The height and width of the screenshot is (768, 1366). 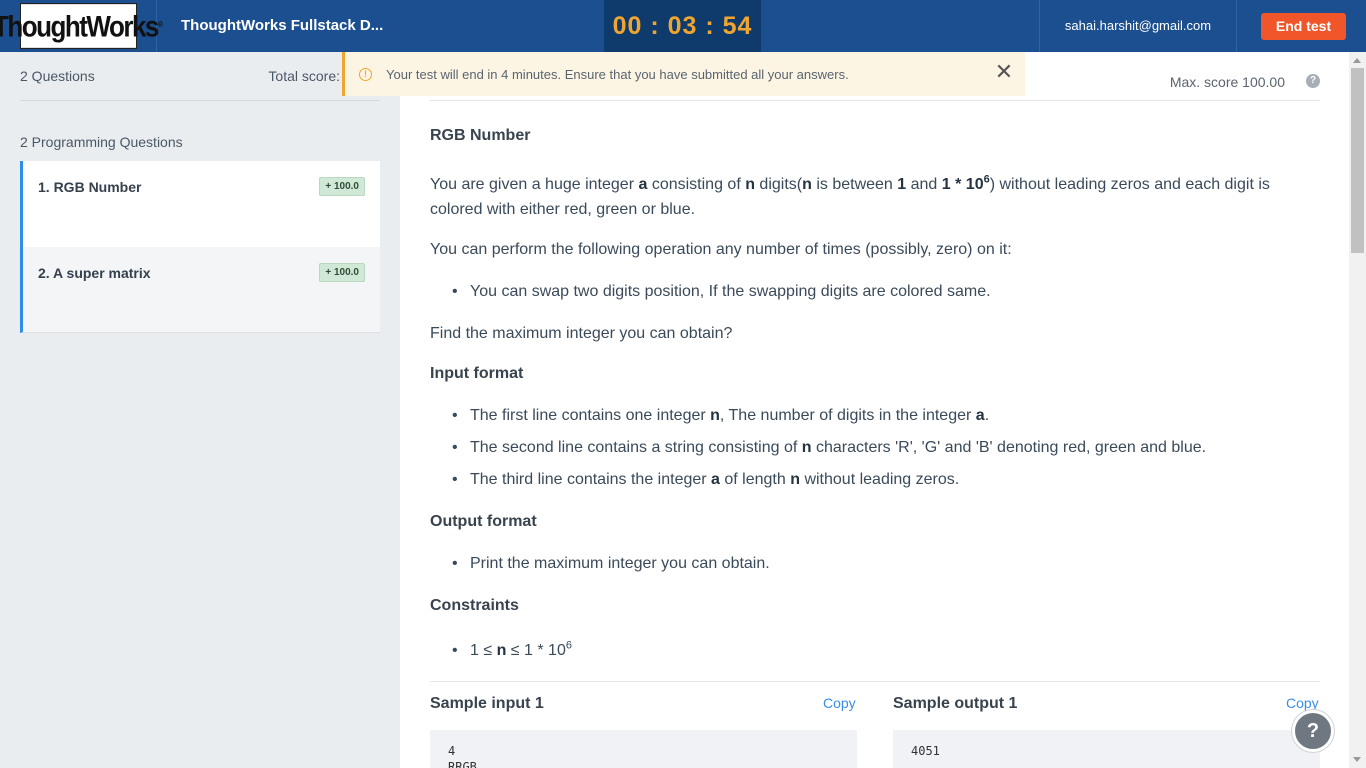 What do you see at coordinates (854, 184) in the screenshot?
I see `intro-text: is between` at bounding box center [854, 184].